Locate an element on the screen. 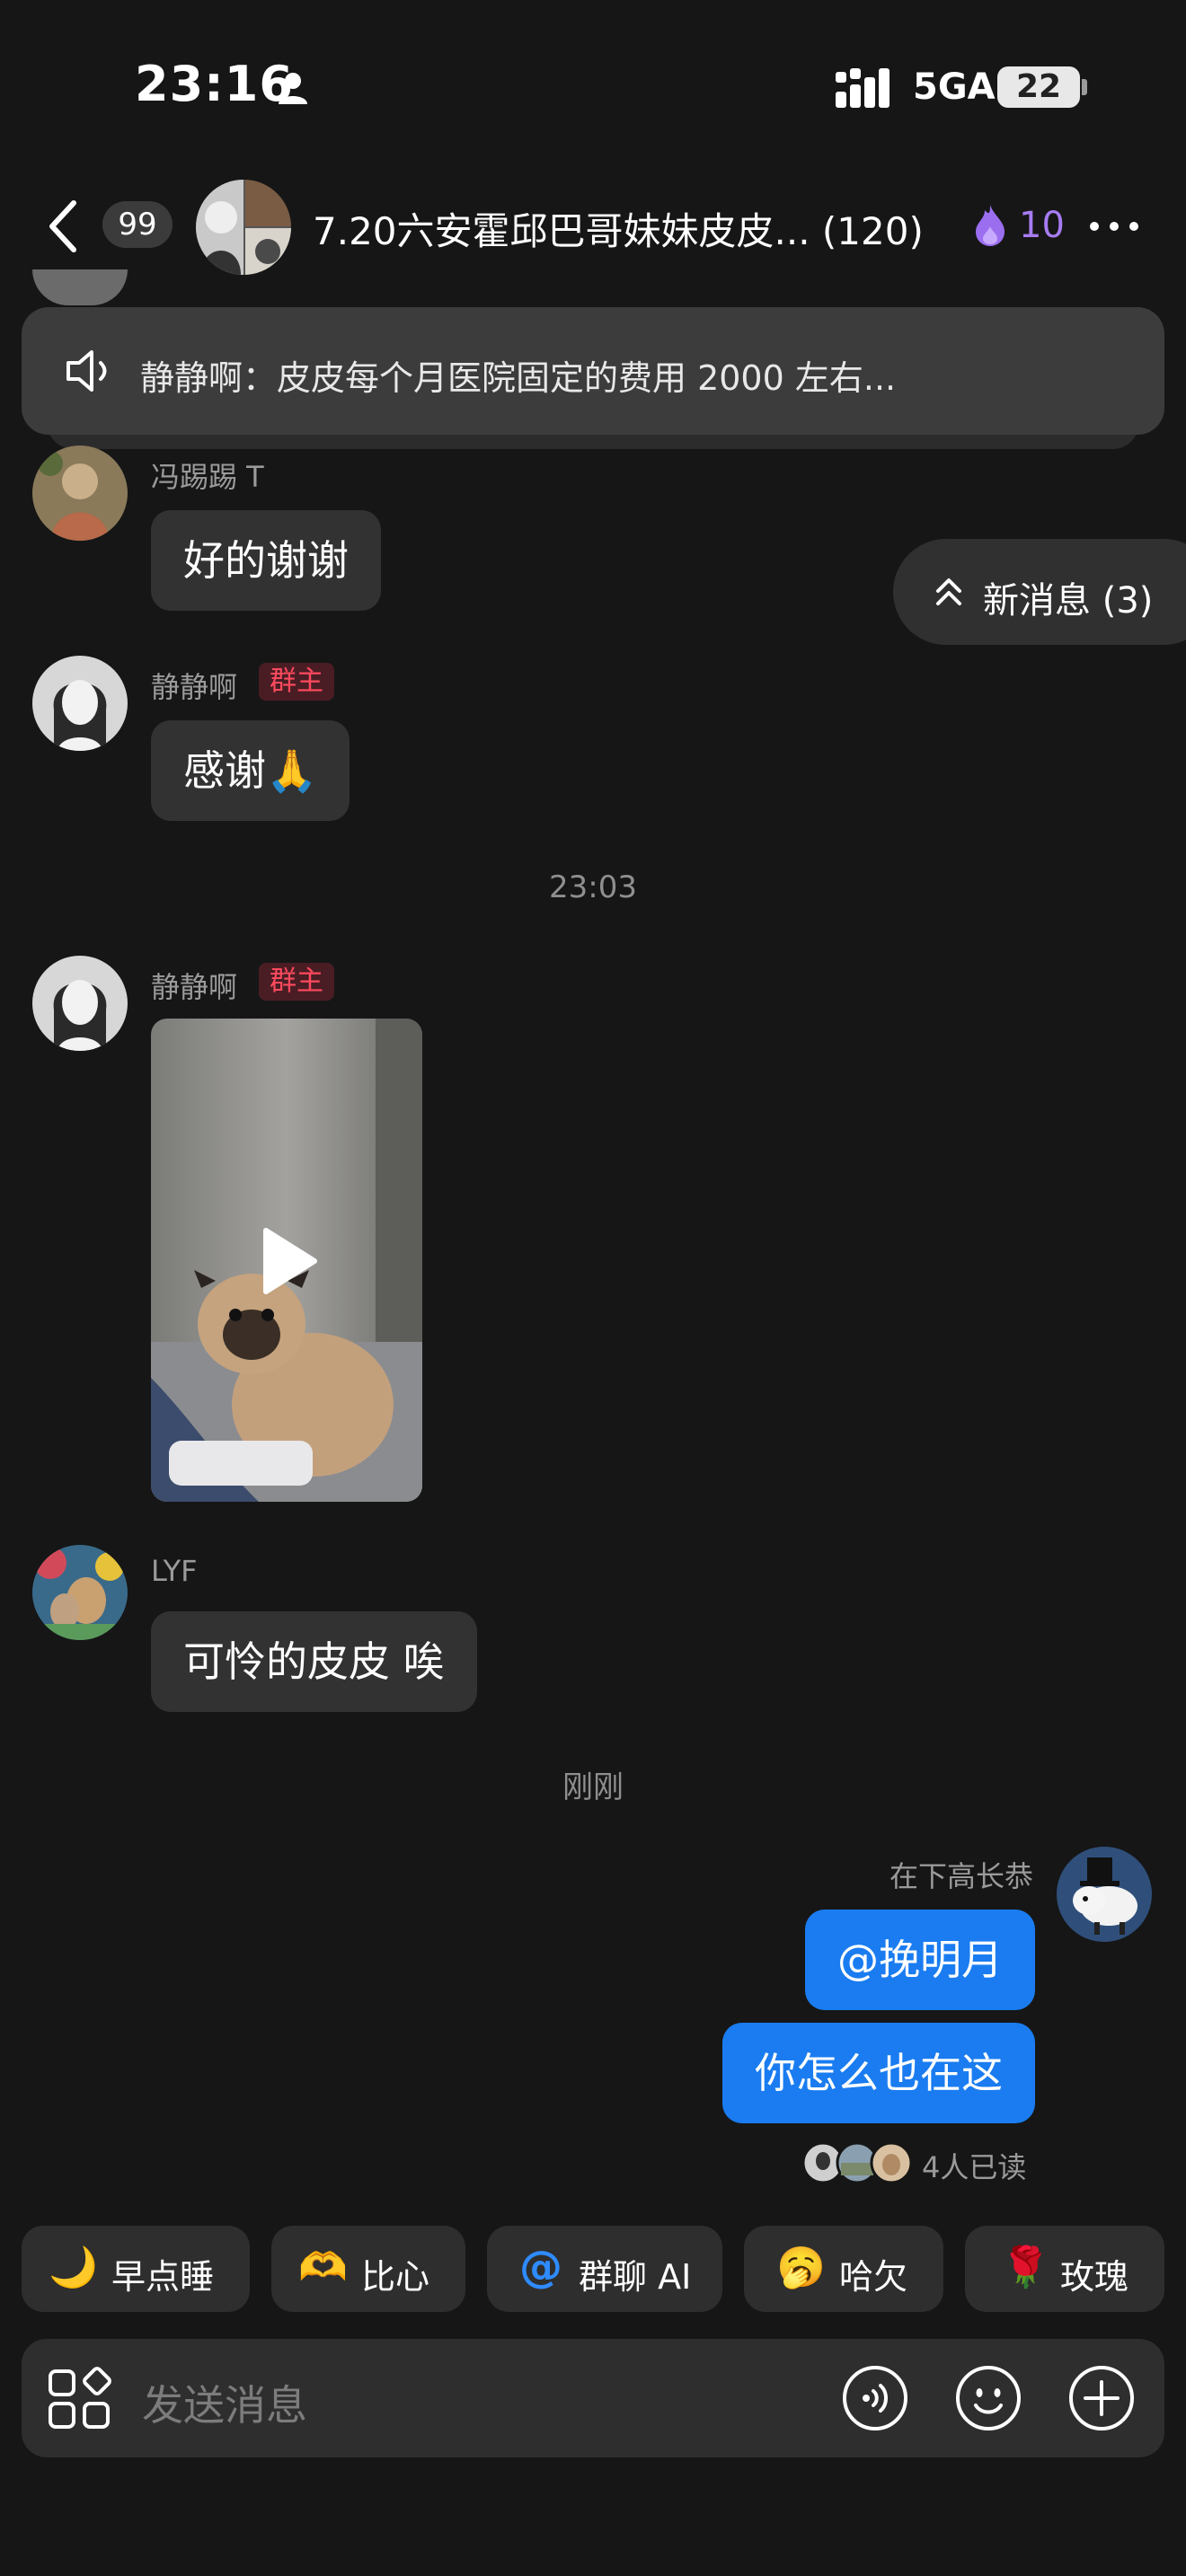  yawn-icon: 🥱 is located at coordinates (801, 2267).